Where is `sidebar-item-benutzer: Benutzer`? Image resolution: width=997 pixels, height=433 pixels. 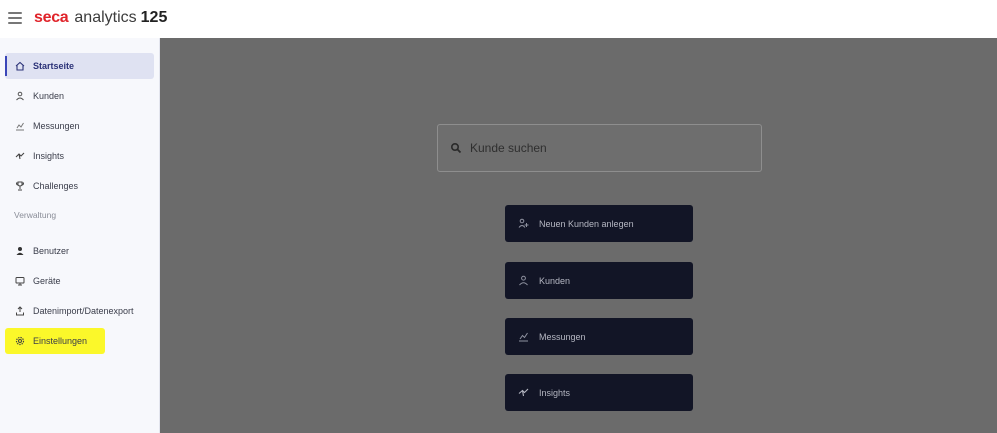 sidebar-item-benutzer: Benutzer is located at coordinates (79, 251).